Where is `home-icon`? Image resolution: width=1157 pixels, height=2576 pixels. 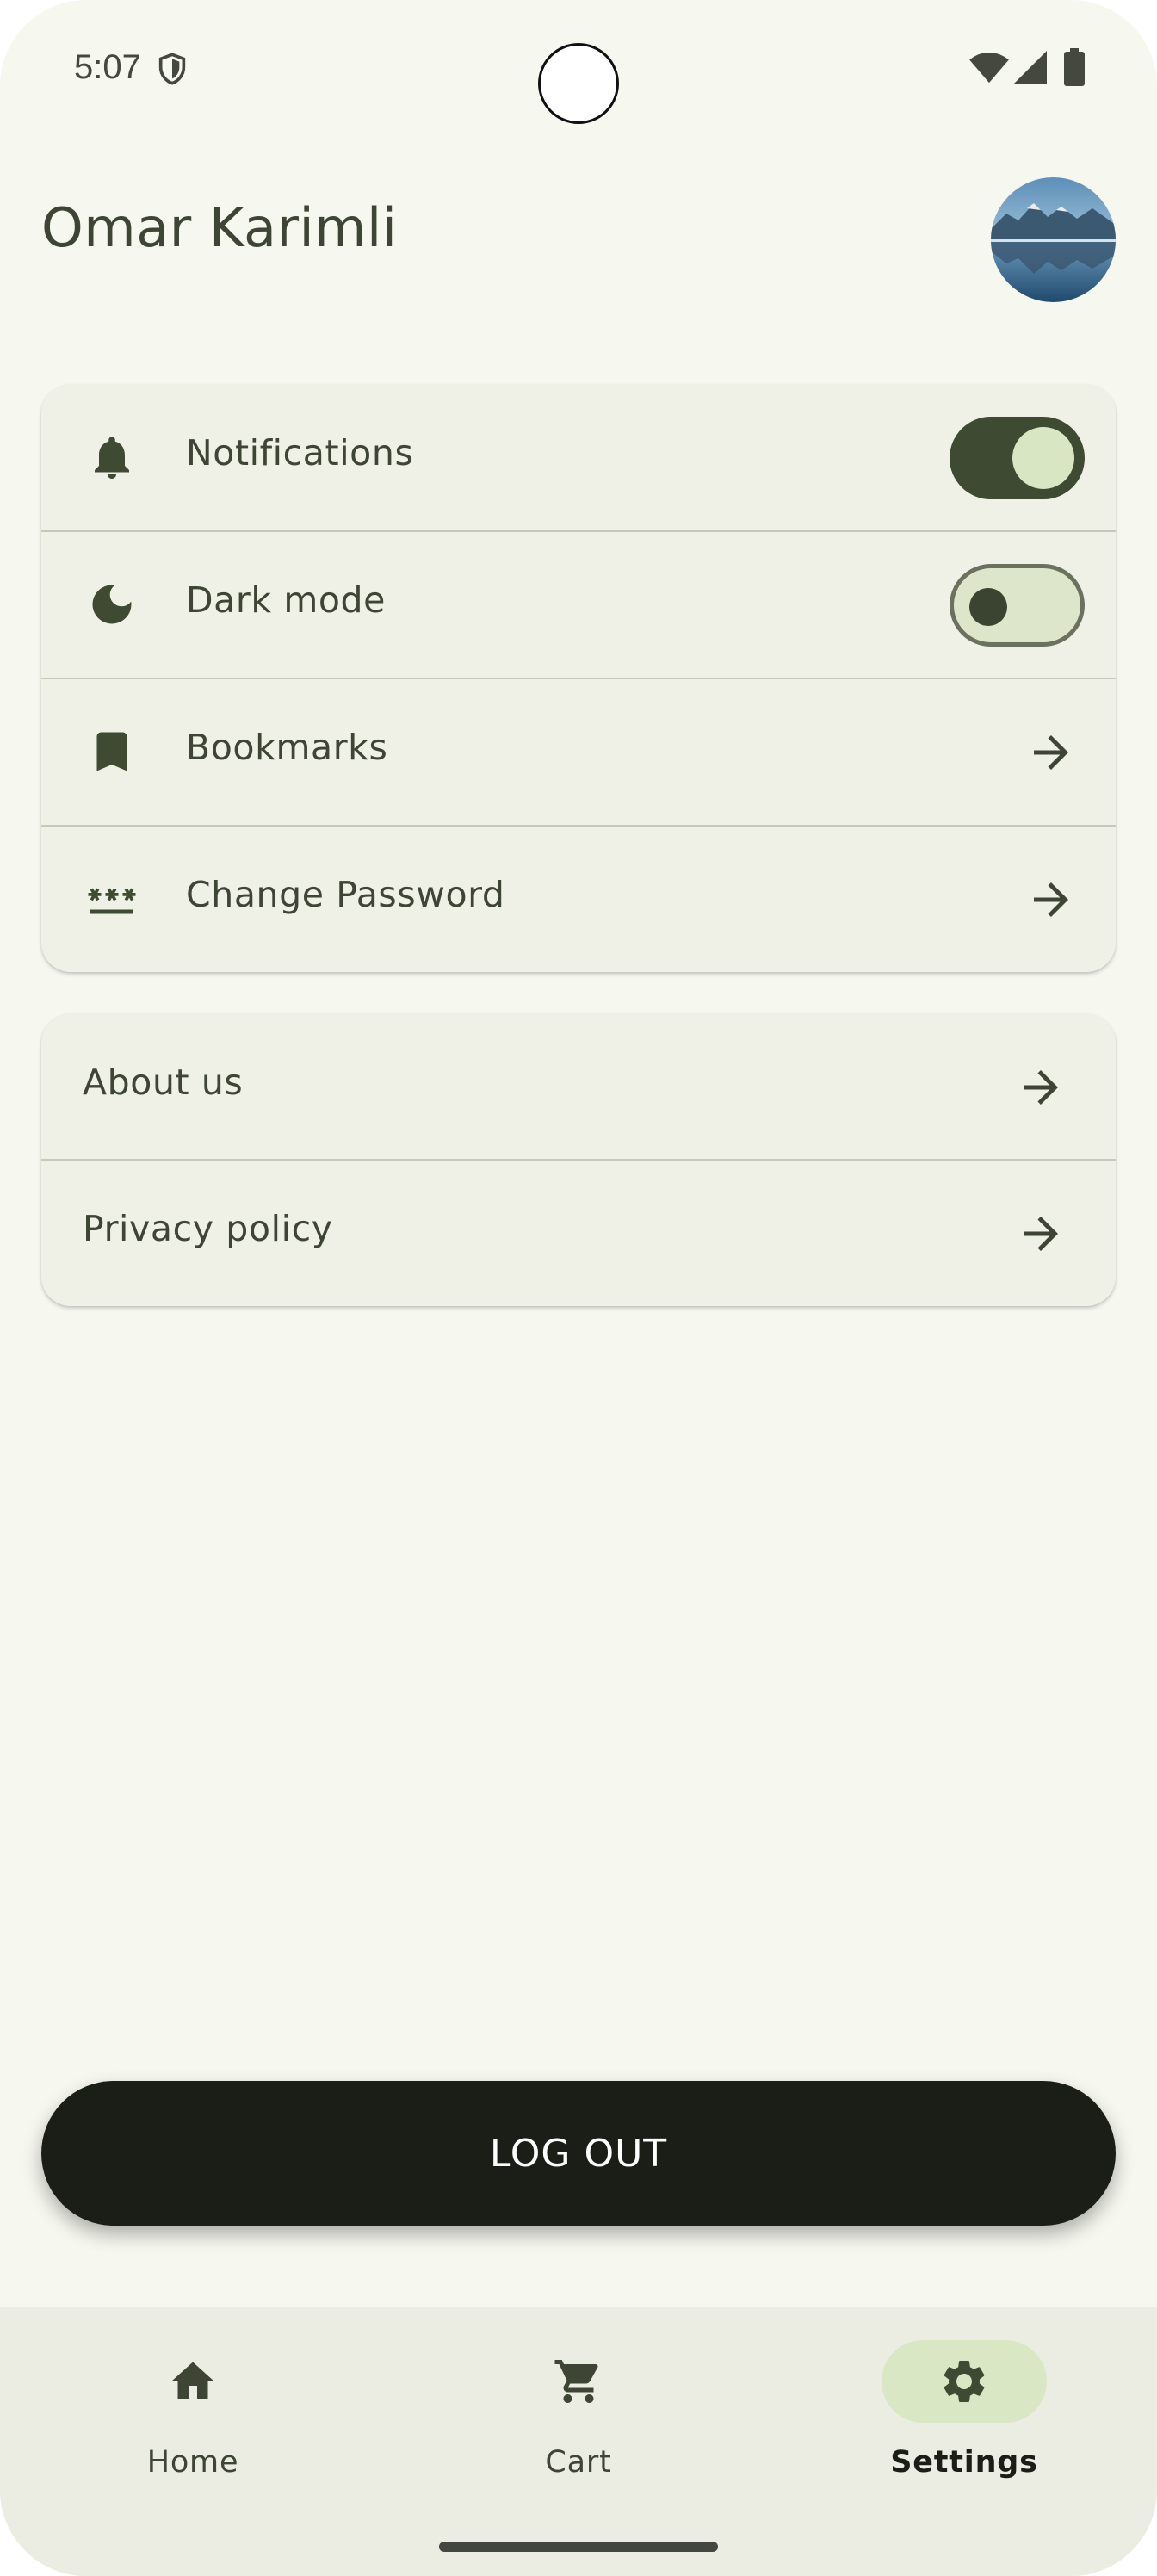
home-icon is located at coordinates (193, 2380).